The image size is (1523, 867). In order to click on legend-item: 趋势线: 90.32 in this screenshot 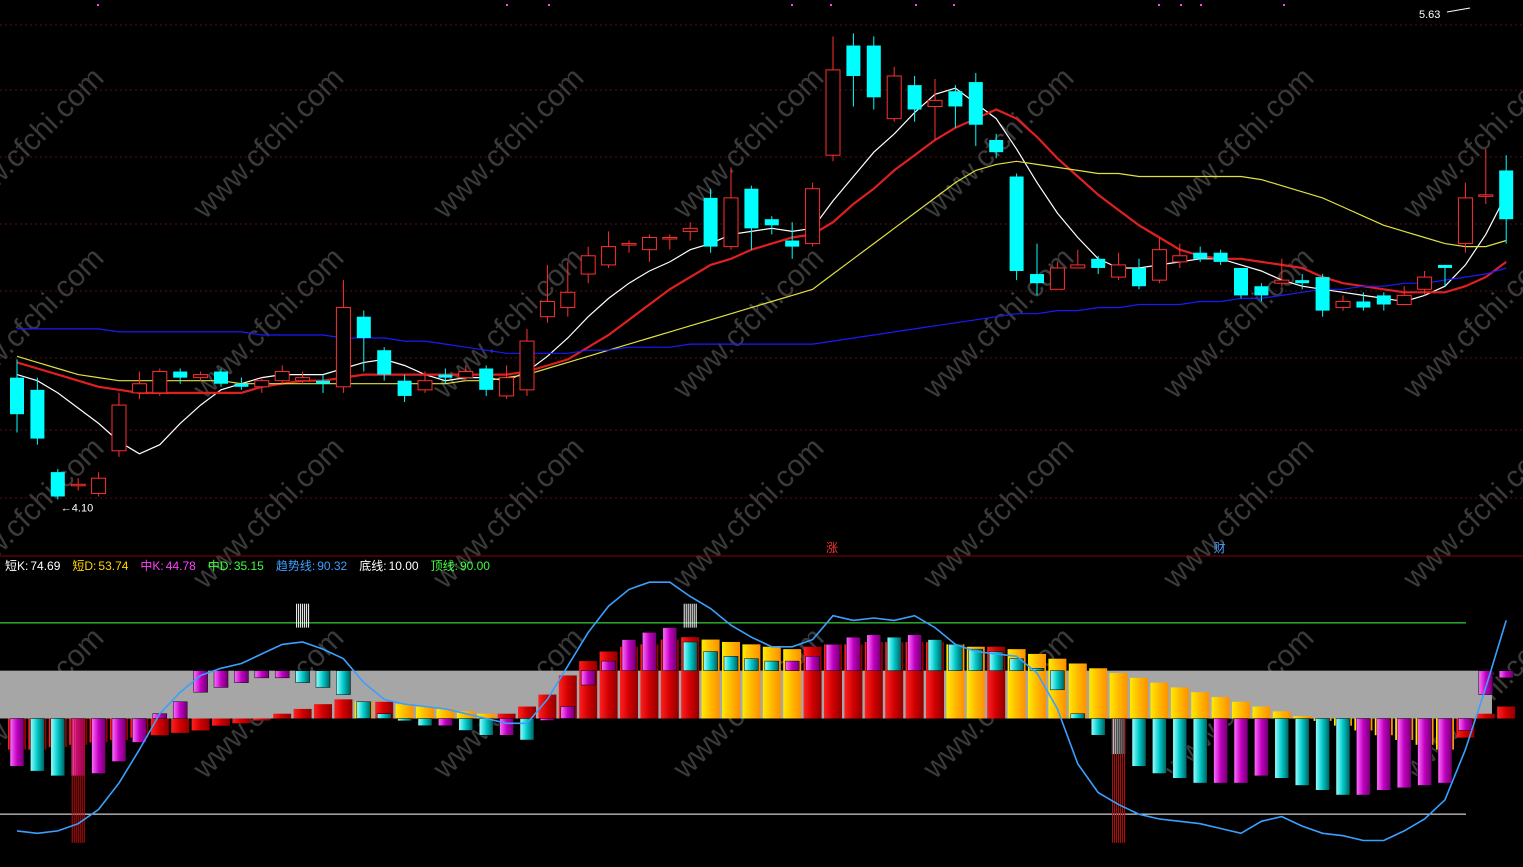, I will do `click(314, 566)`.